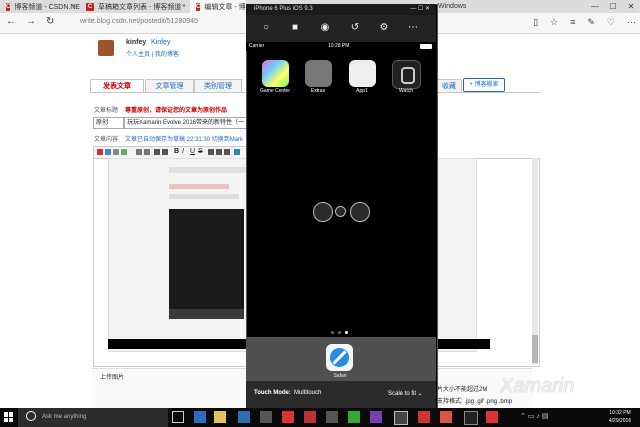 Image resolution: width=640 pixels, height=427 pixels. What do you see at coordinates (295, 27) in the screenshot?
I see `lock-icon: ■` at bounding box center [295, 27].